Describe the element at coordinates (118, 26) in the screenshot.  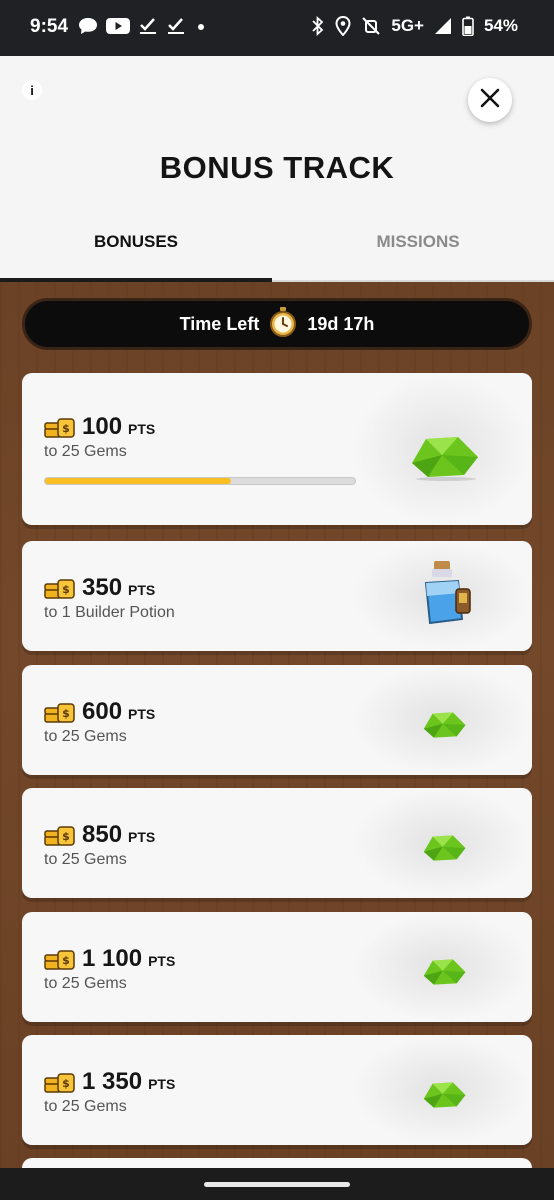
I see `youtube-icon` at that location.